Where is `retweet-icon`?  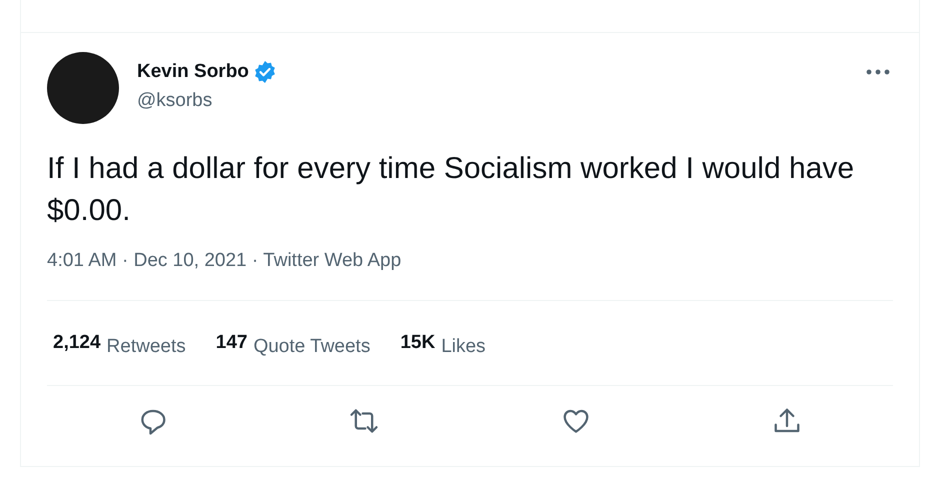 retweet-icon is located at coordinates (364, 421).